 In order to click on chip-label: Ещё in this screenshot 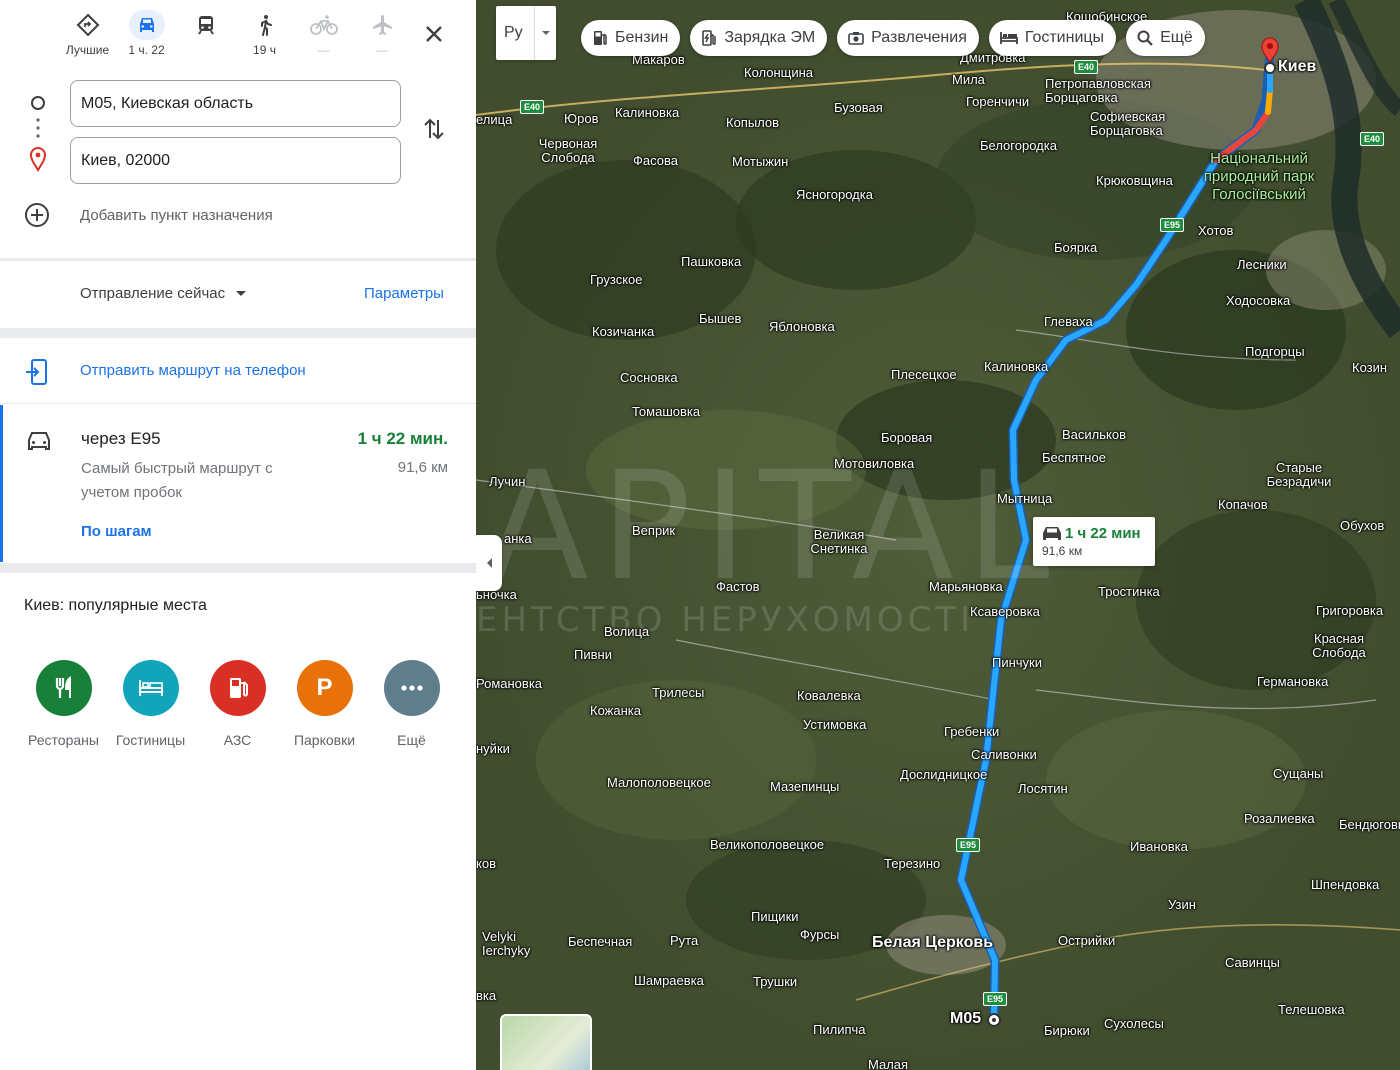, I will do `click(1176, 37)`.